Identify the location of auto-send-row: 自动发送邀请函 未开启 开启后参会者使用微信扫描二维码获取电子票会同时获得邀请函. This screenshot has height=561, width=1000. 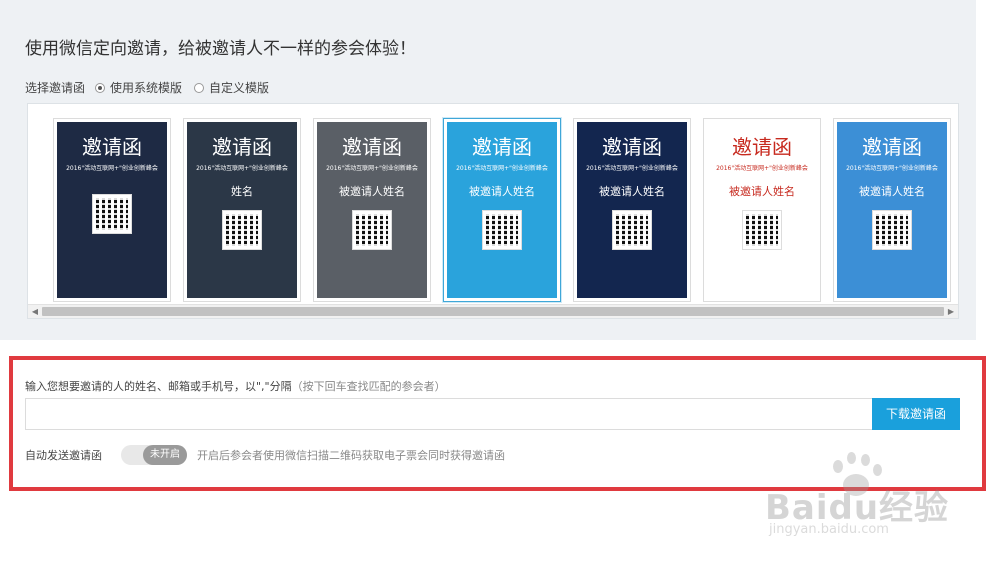
(265, 455).